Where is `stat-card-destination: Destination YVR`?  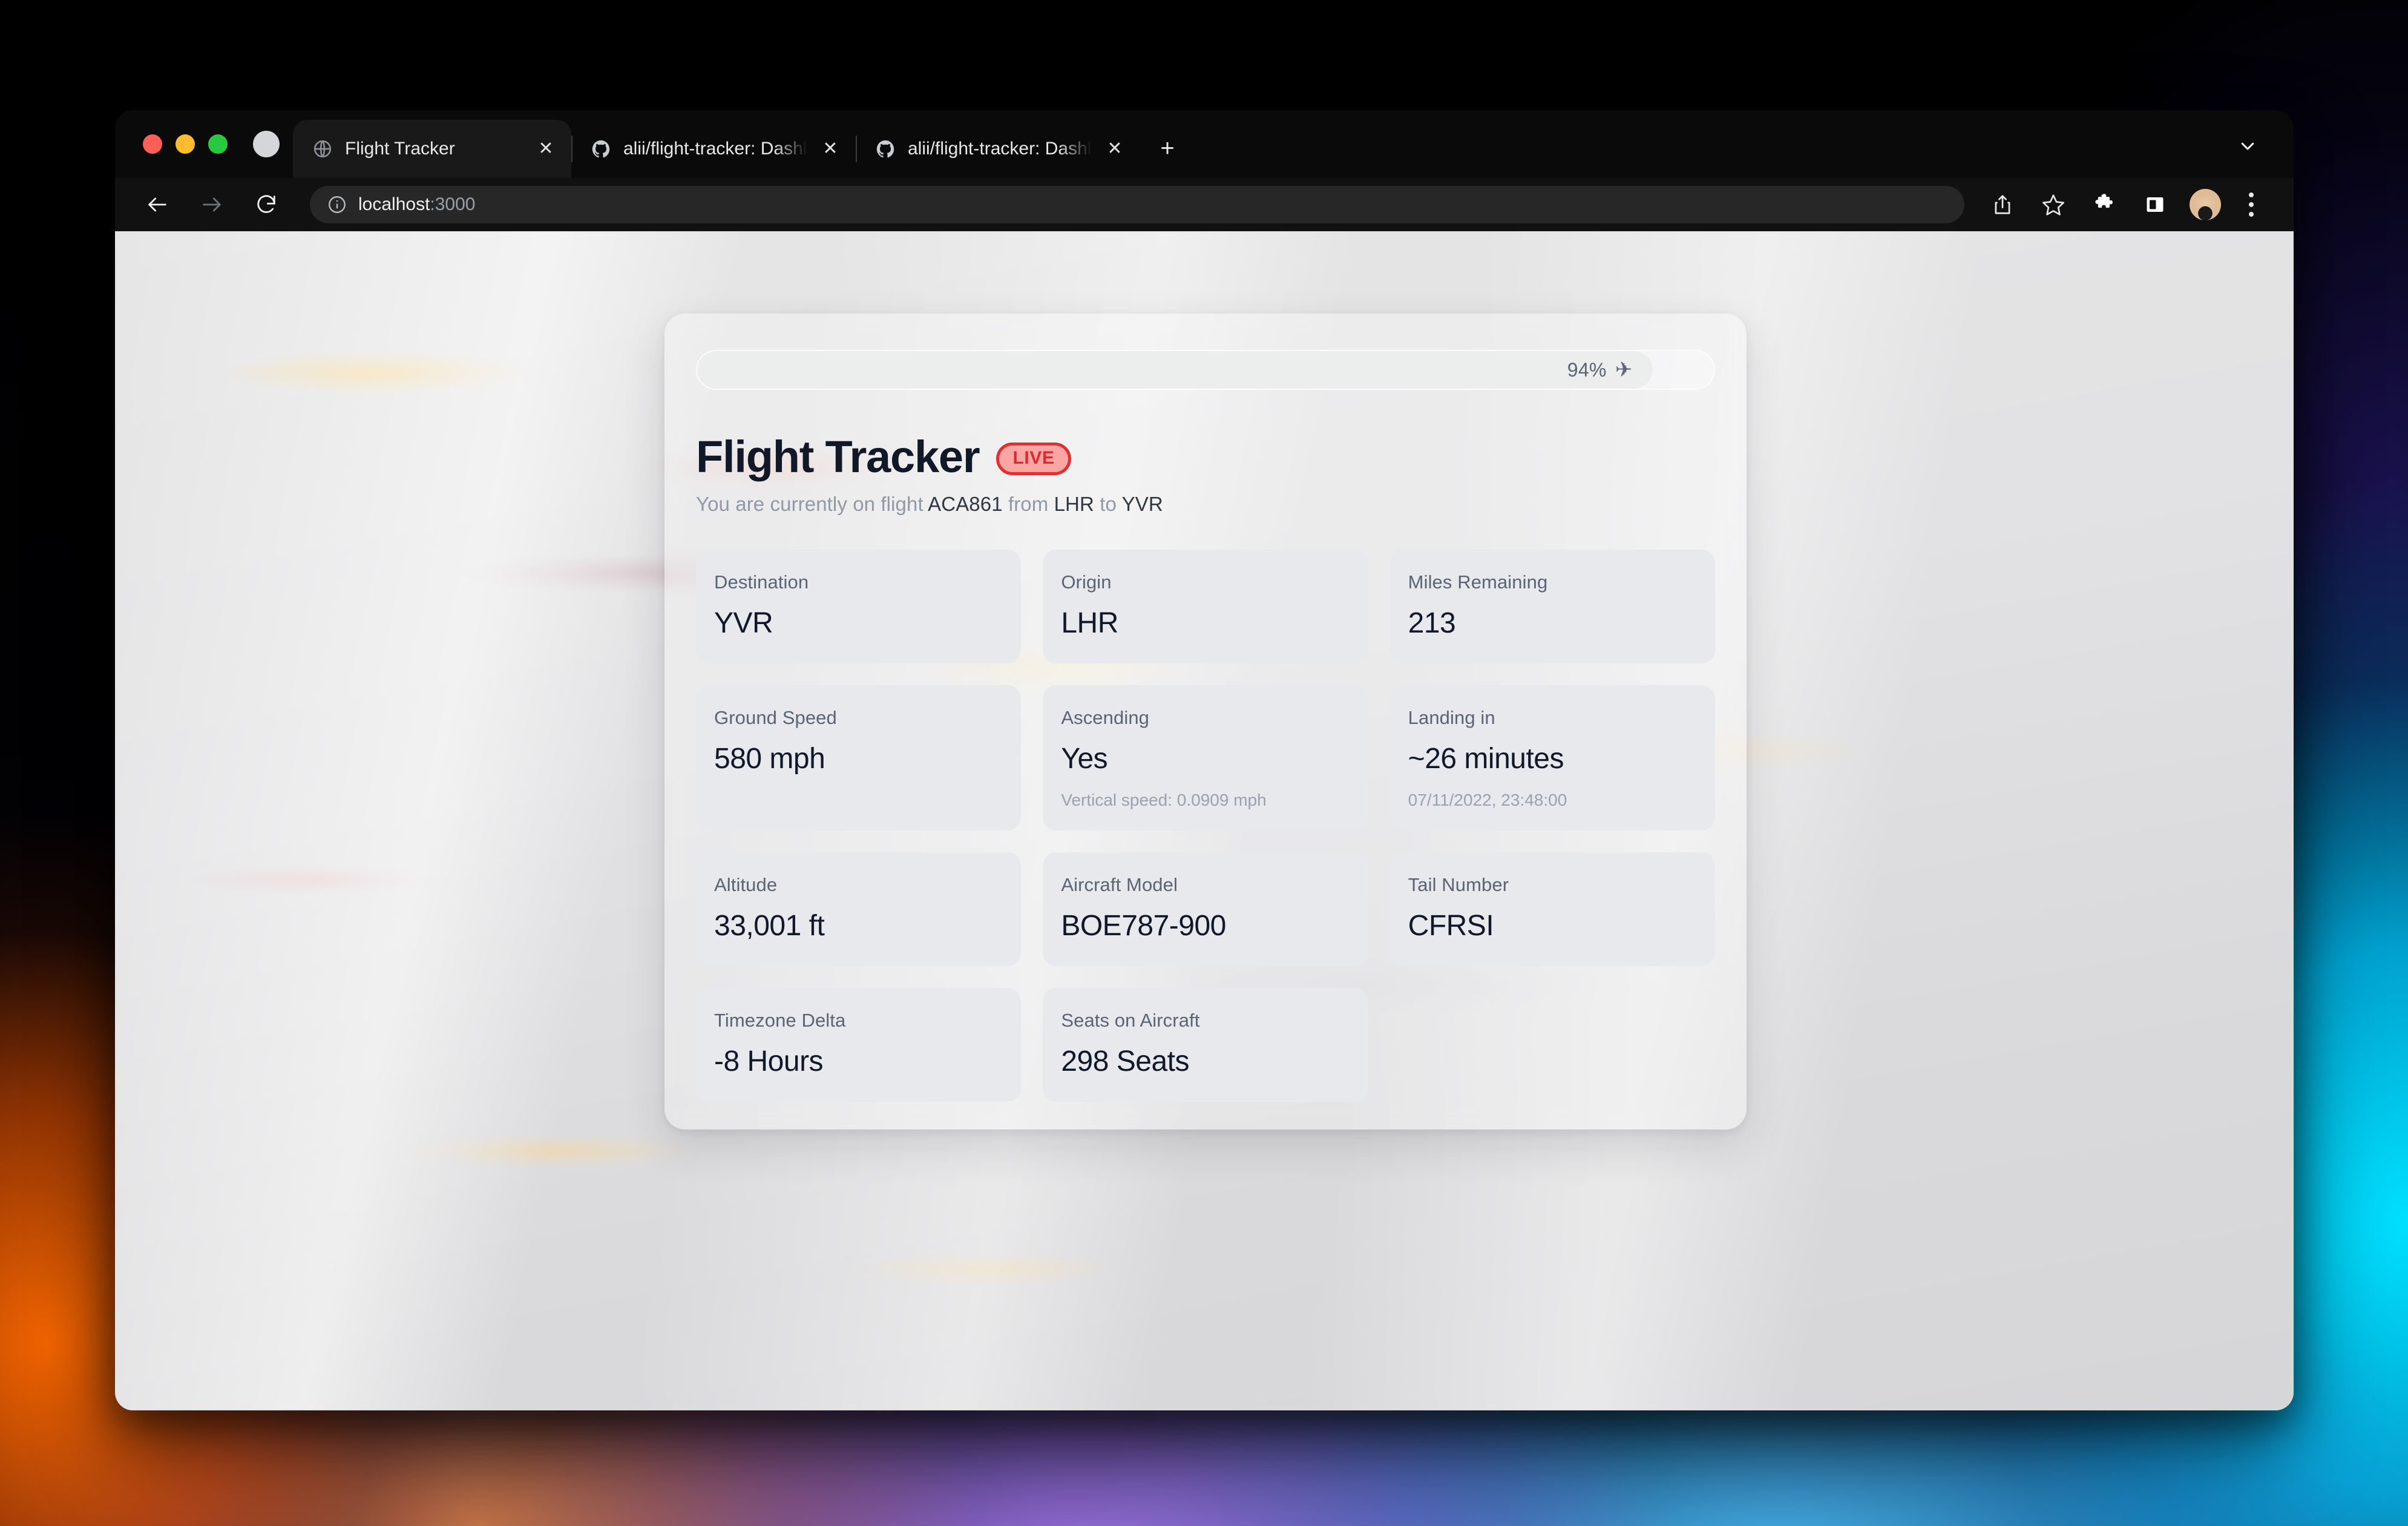 stat-card-destination: Destination YVR is located at coordinates (859, 606).